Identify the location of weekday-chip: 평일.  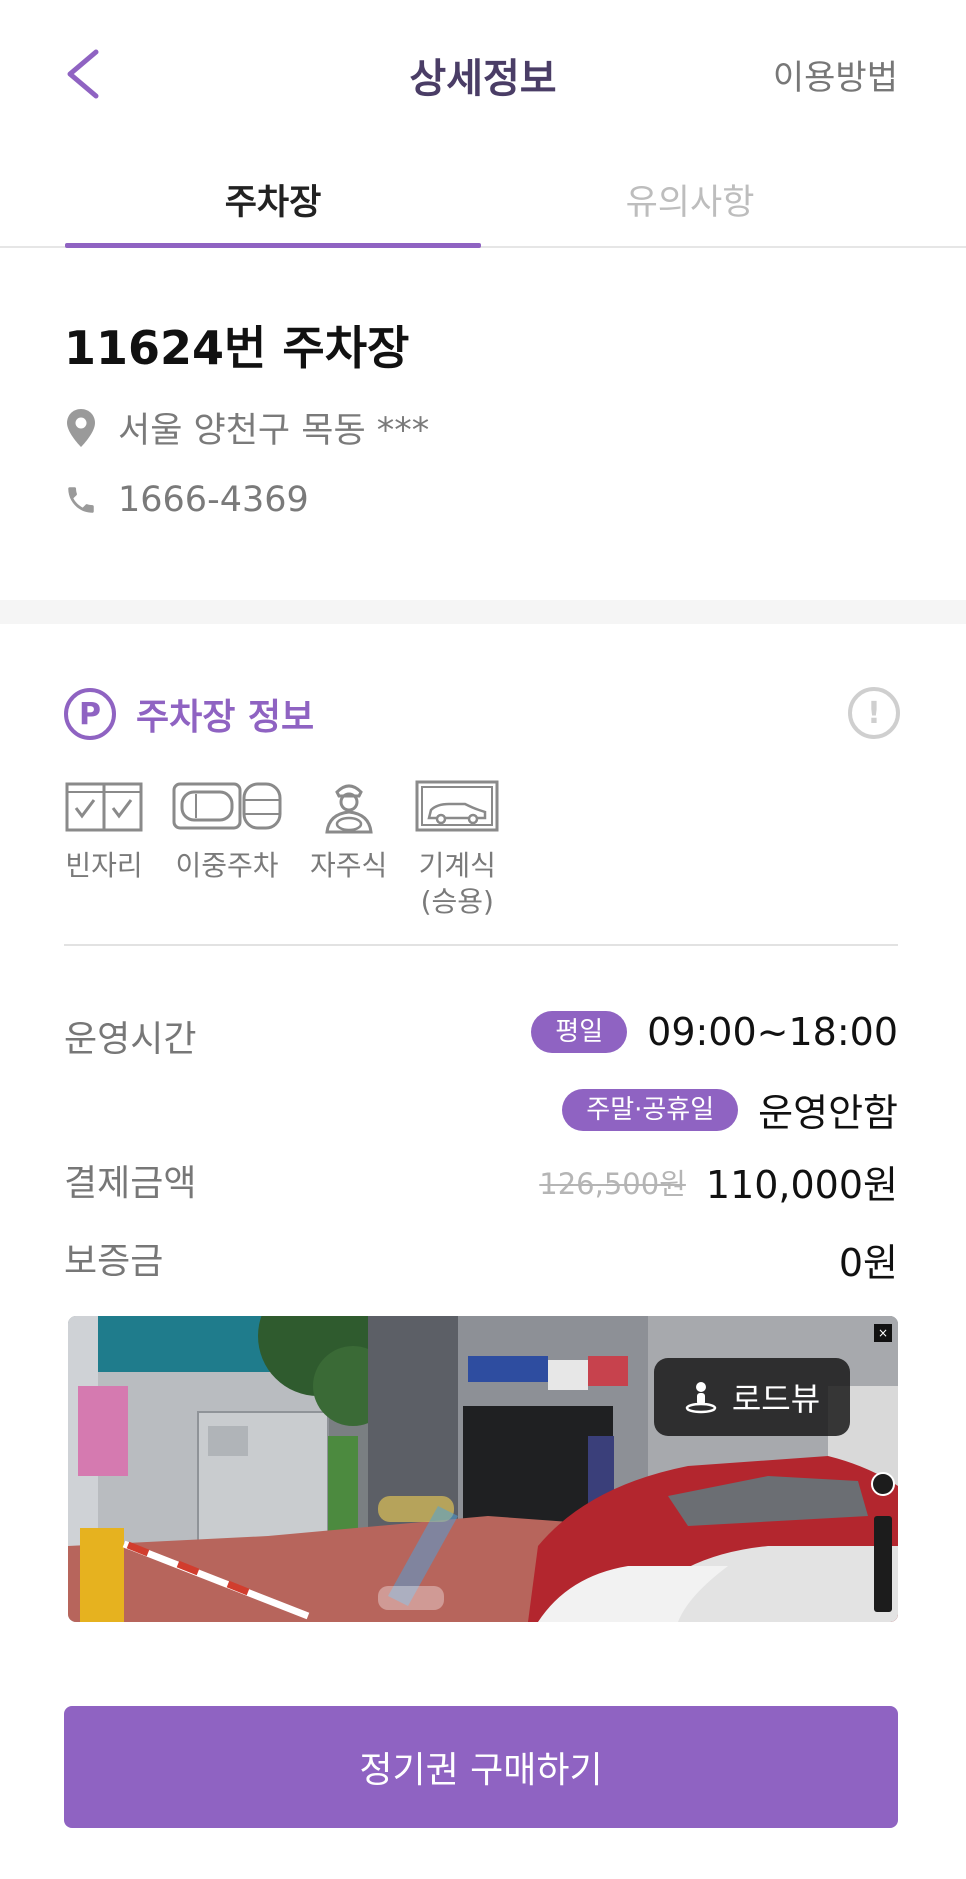
(579, 1032).